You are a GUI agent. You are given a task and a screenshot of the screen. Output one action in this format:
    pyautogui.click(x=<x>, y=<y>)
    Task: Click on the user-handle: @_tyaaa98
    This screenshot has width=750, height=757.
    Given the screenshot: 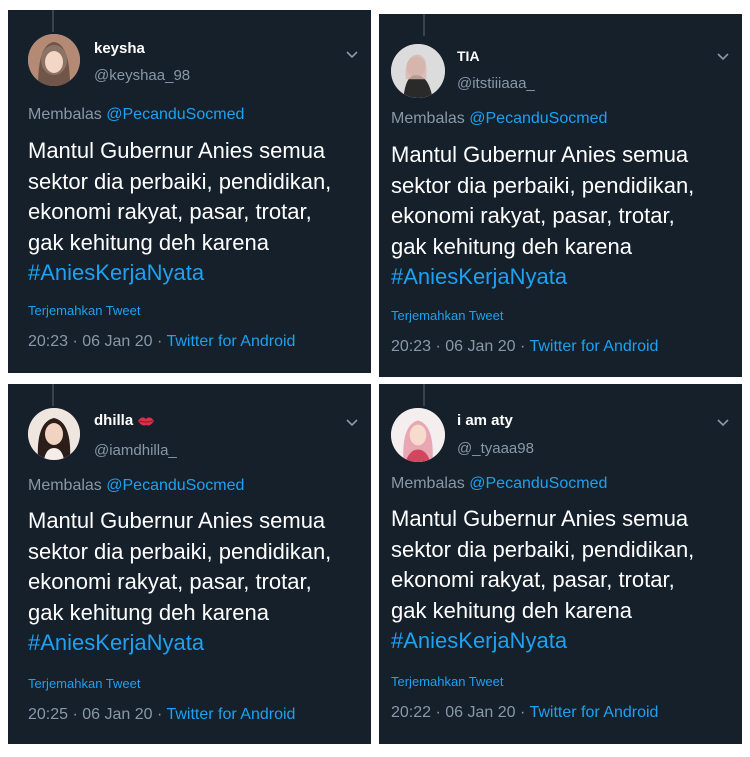 What is the action you would take?
    pyautogui.click(x=495, y=448)
    